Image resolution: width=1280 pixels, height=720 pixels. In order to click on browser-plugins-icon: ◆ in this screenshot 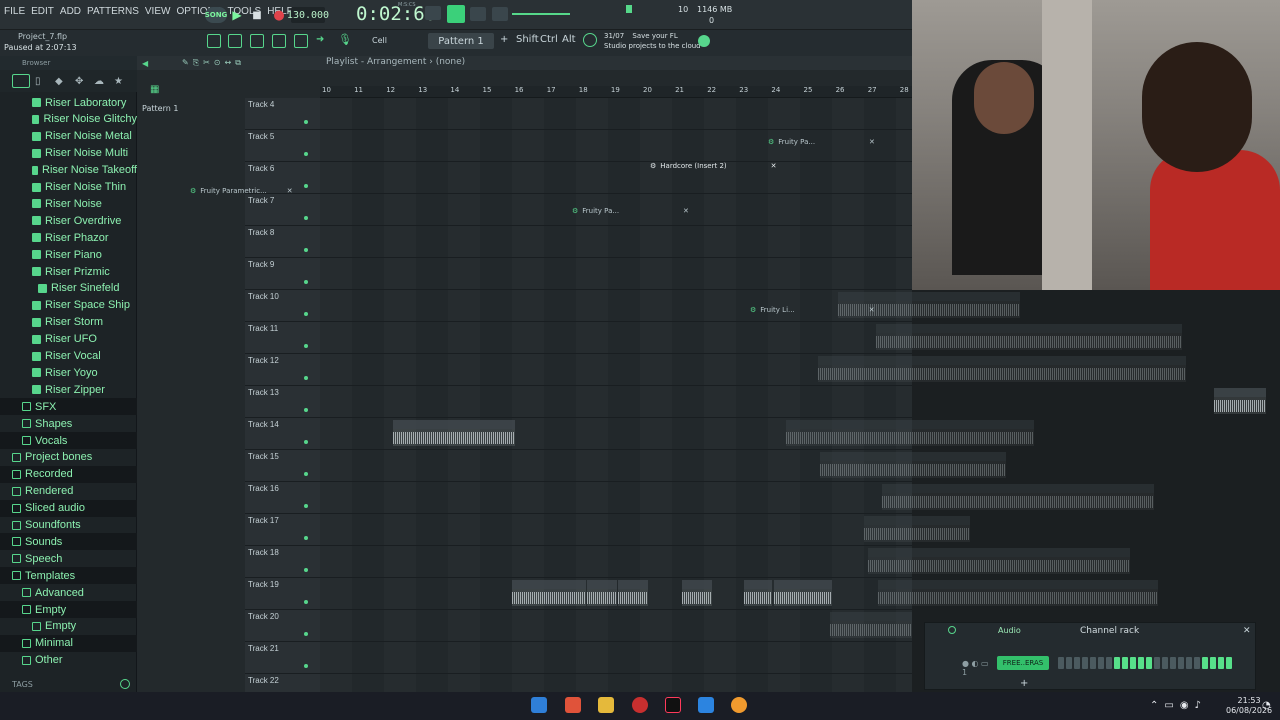, I will do `click(59, 81)`.